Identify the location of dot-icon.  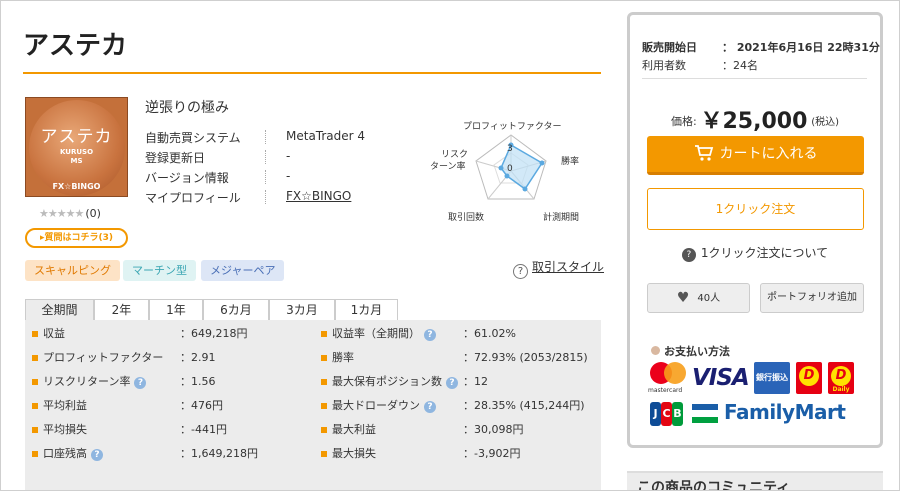
(655, 350).